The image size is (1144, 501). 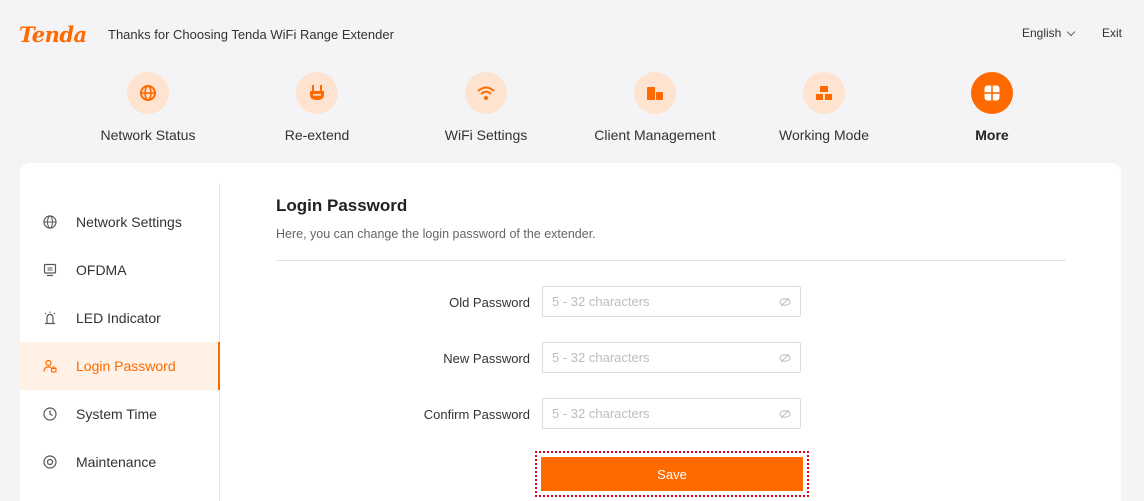 I want to click on sidebar-item-label: LED Indicator, so click(x=118, y=318).